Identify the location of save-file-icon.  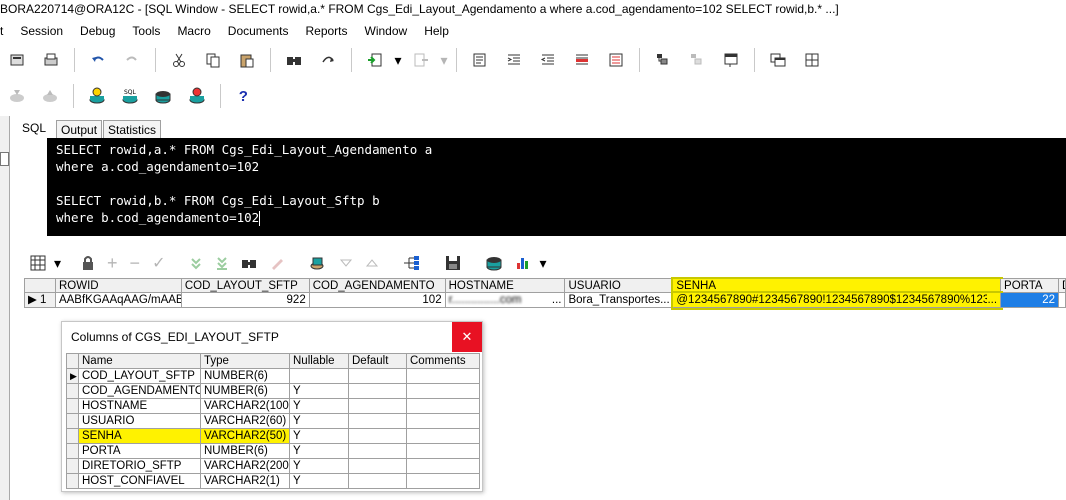
(421, 60).